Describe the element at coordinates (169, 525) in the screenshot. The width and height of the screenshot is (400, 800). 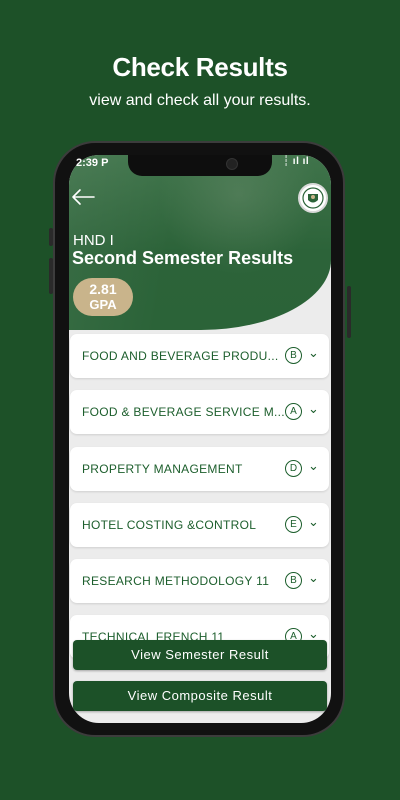
I see `course-name: HOTEL COSTING &CONTROL` at that location.